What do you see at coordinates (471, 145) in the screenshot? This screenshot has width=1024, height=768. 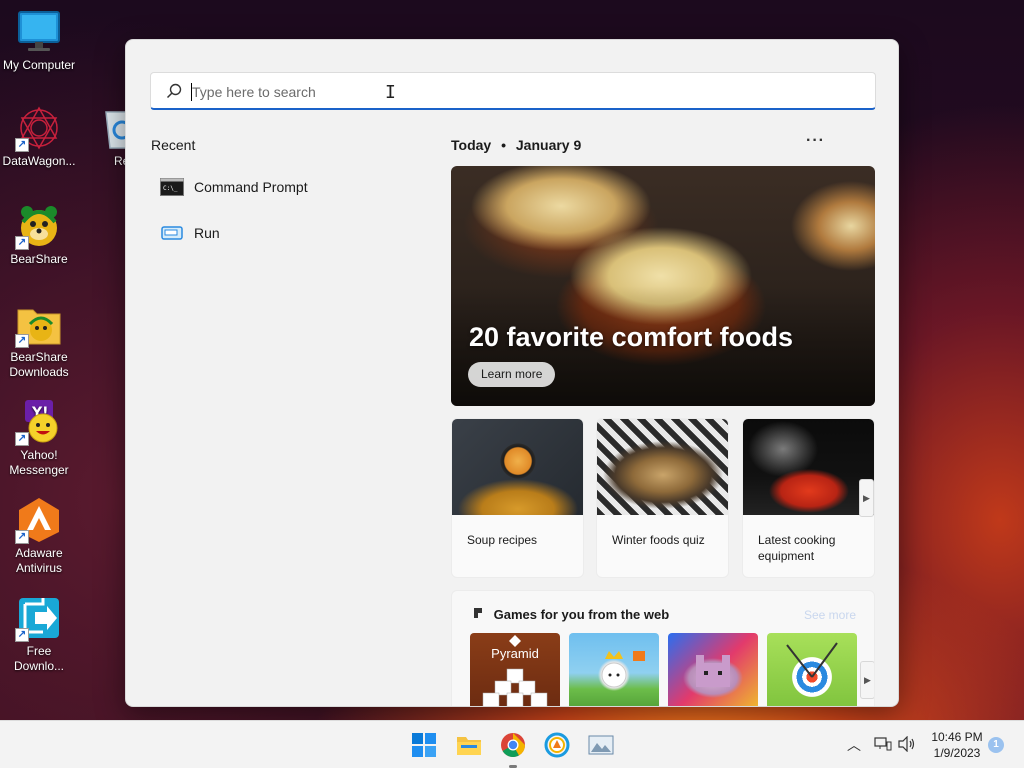 I see `today-label: Today` at bounding box center [471, 145].